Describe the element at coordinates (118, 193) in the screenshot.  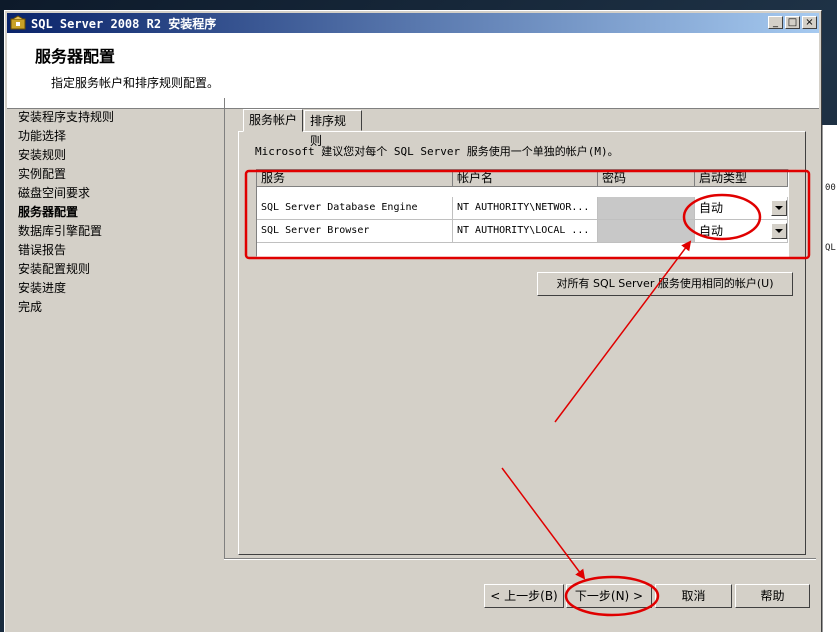
I see `nav-step: 磁盘空间要求` at that location.